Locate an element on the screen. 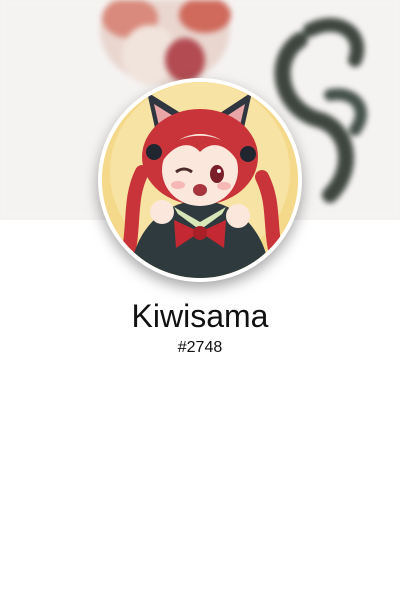 The height and width of the screenshot is (600, 400). user-discriminator: #2748 is located at coordinates (200, 347).